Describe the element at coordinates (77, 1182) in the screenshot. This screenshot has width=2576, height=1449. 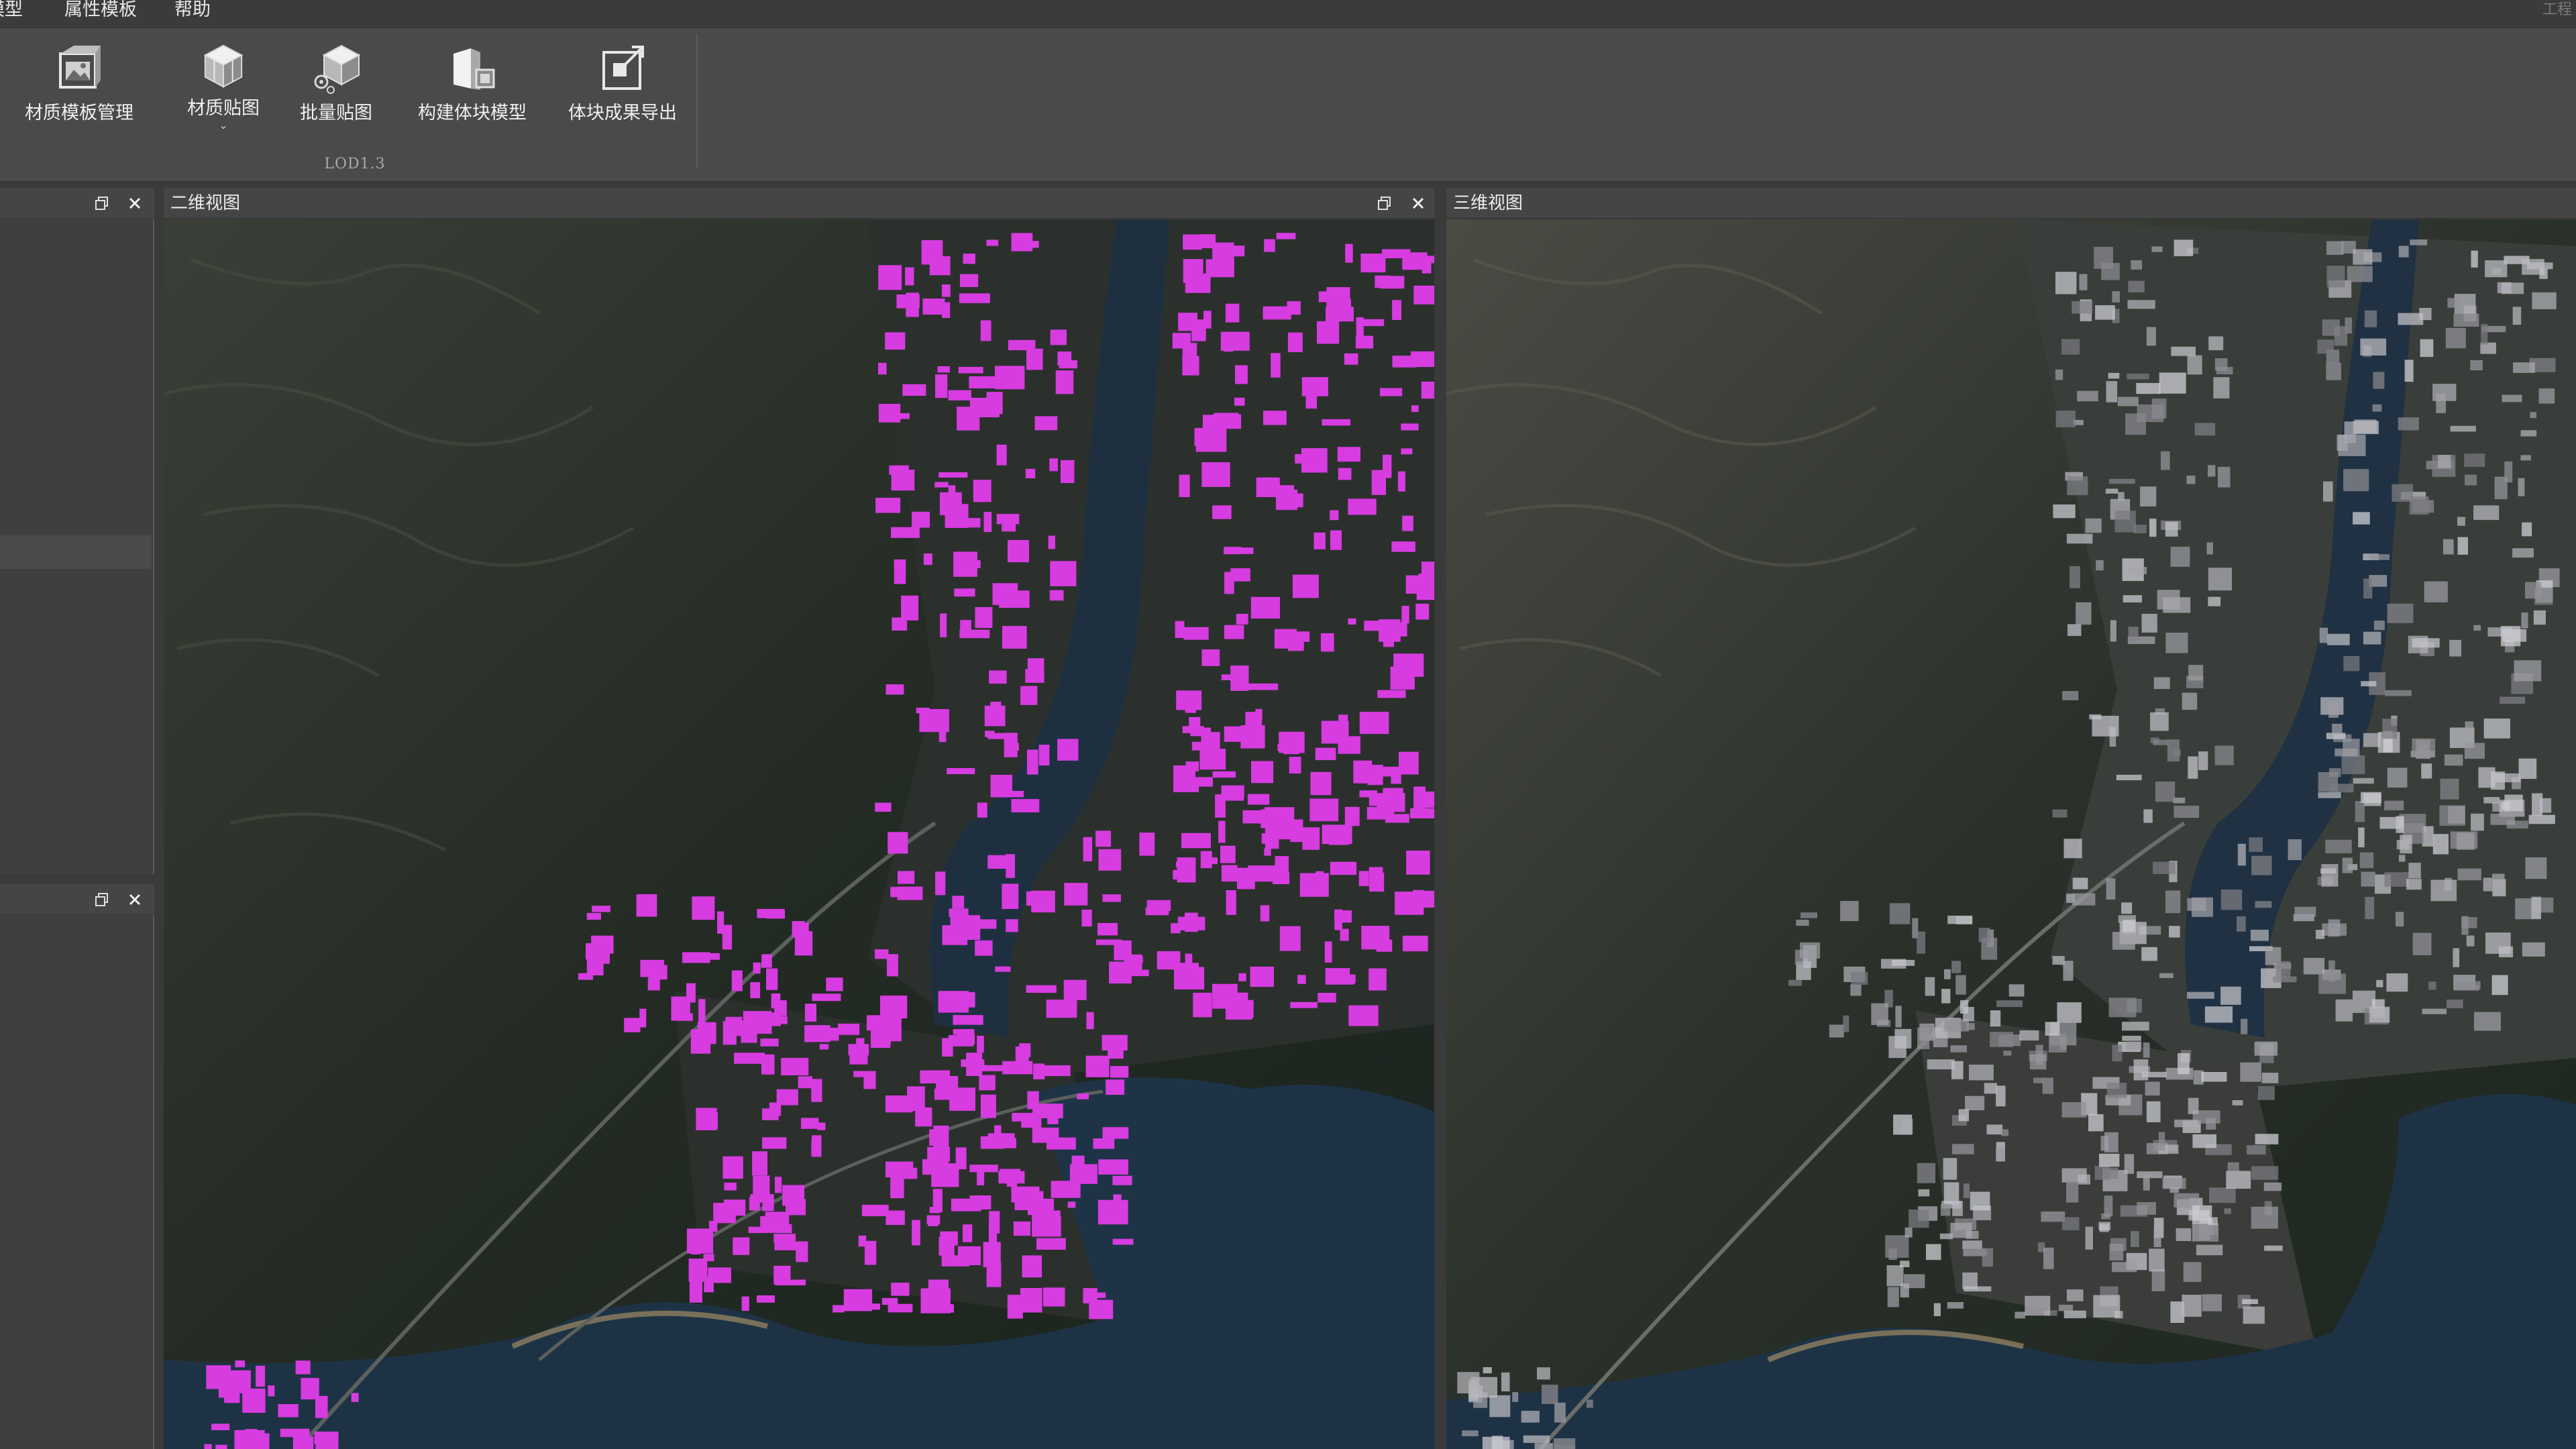
I see `left-dock-bottom-panel` at that location.